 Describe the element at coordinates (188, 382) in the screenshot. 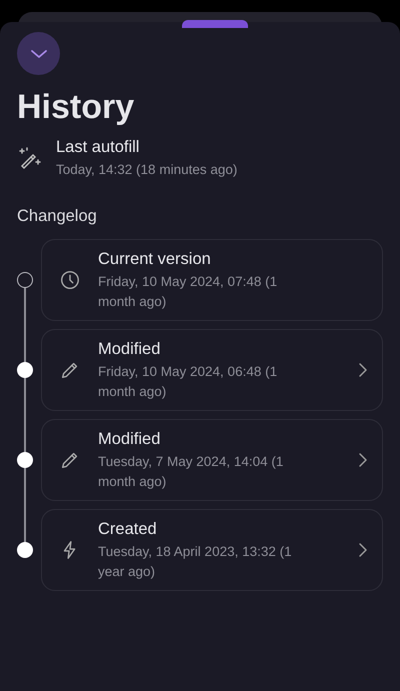

I see `entry-time: Friday, 10 May 2024, 06:48 (1 month ago)` at that location.